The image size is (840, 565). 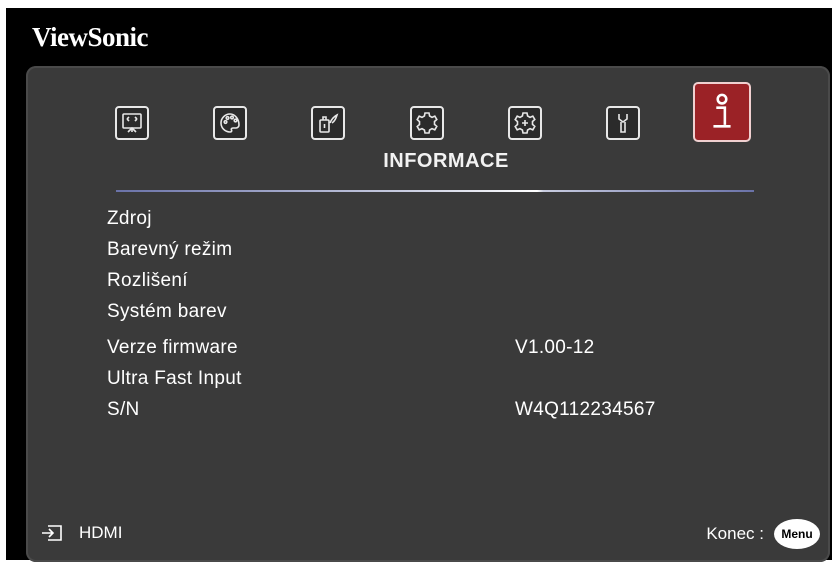 I want to click on exit-hint: Konec : Menu, so click(x=763, y=534).